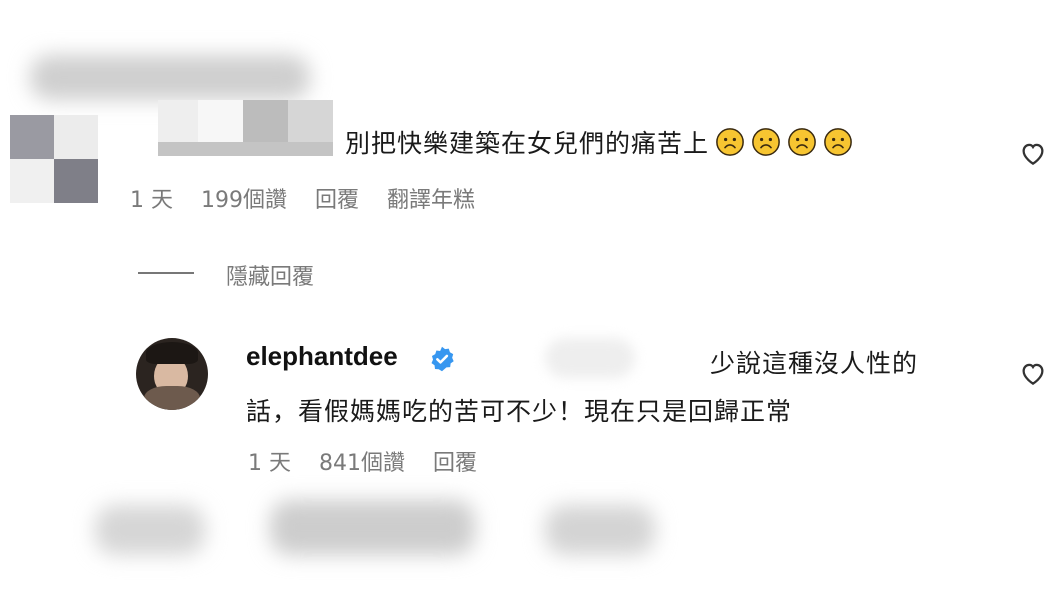 This screenshot has width=1060, height=596. What do you see at coordinates (270, 275) in the screenshot?
I see `hide-replies-button: 隱藏回覆` at bounding box center [270, 275].